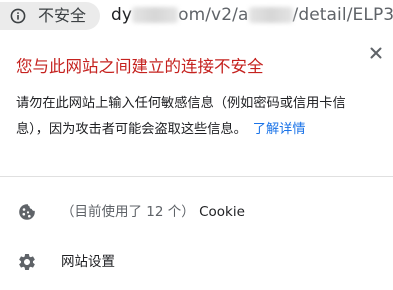 The height and width of the screenshot is (290, 393). I want to click on address-bar: 不安全 dy om/v2/a/detail/ELP3, so click(196, 16).